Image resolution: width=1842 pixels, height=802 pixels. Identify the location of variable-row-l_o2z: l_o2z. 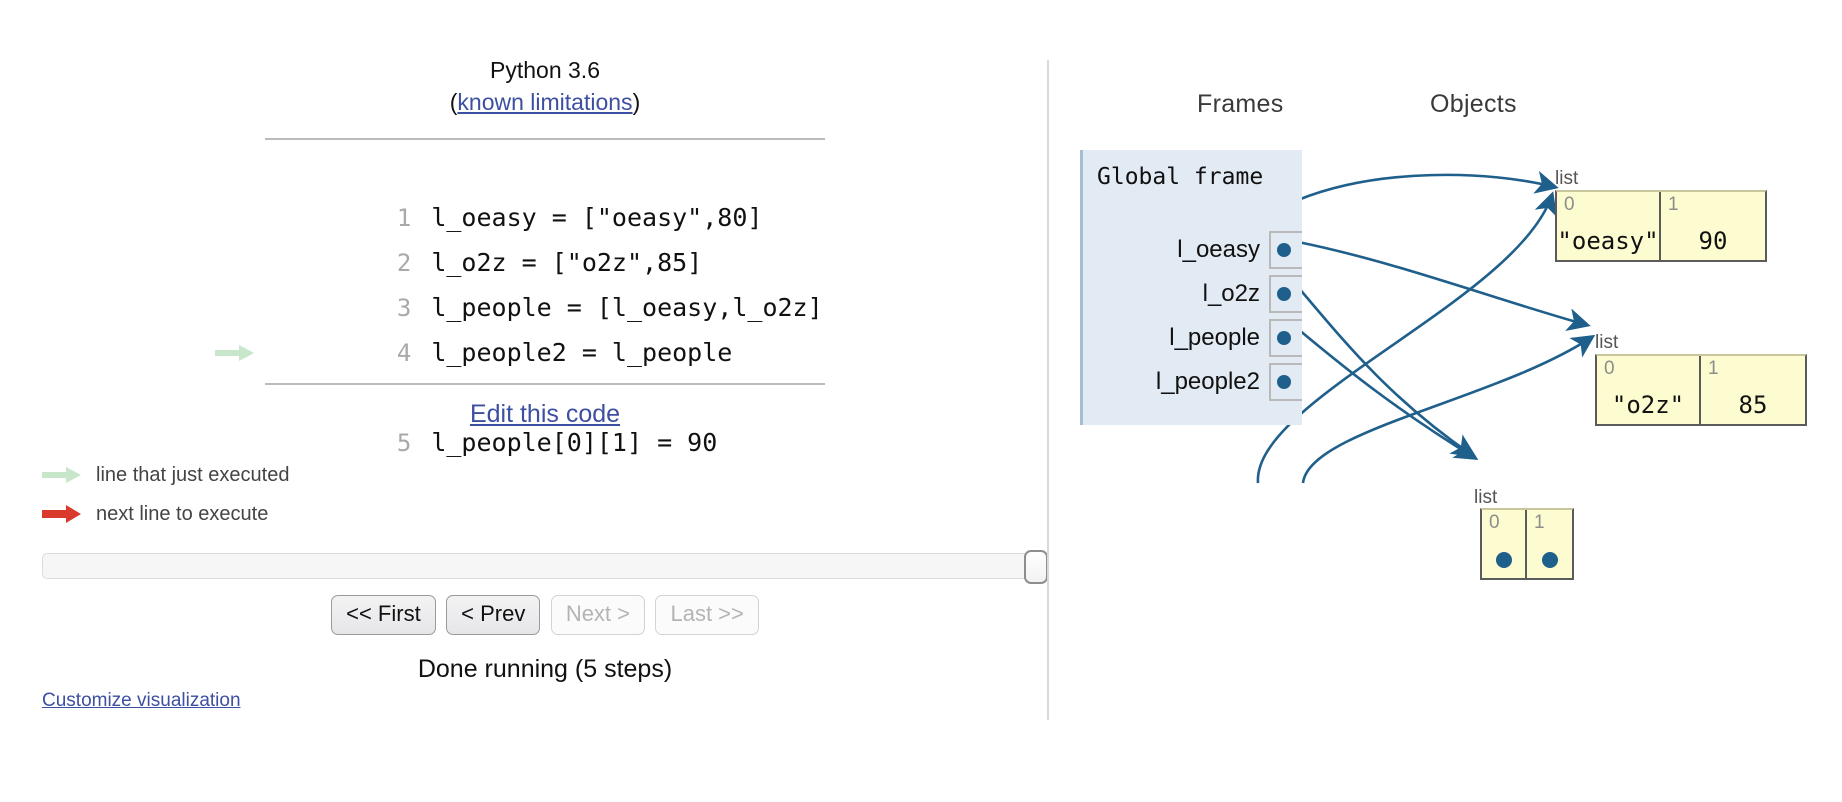
(1252, 294).